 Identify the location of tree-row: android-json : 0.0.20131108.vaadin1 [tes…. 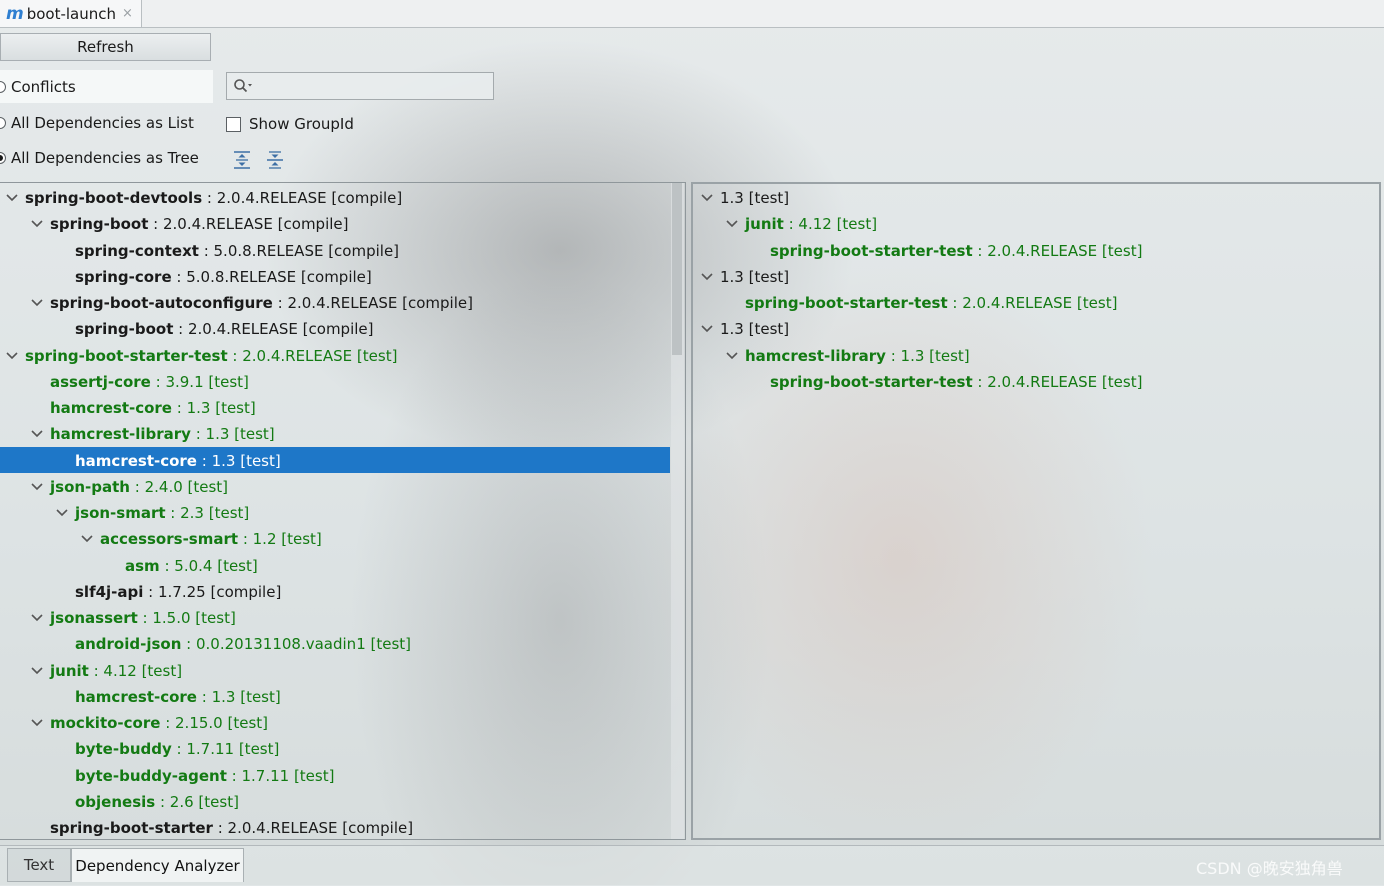
(243, 644).